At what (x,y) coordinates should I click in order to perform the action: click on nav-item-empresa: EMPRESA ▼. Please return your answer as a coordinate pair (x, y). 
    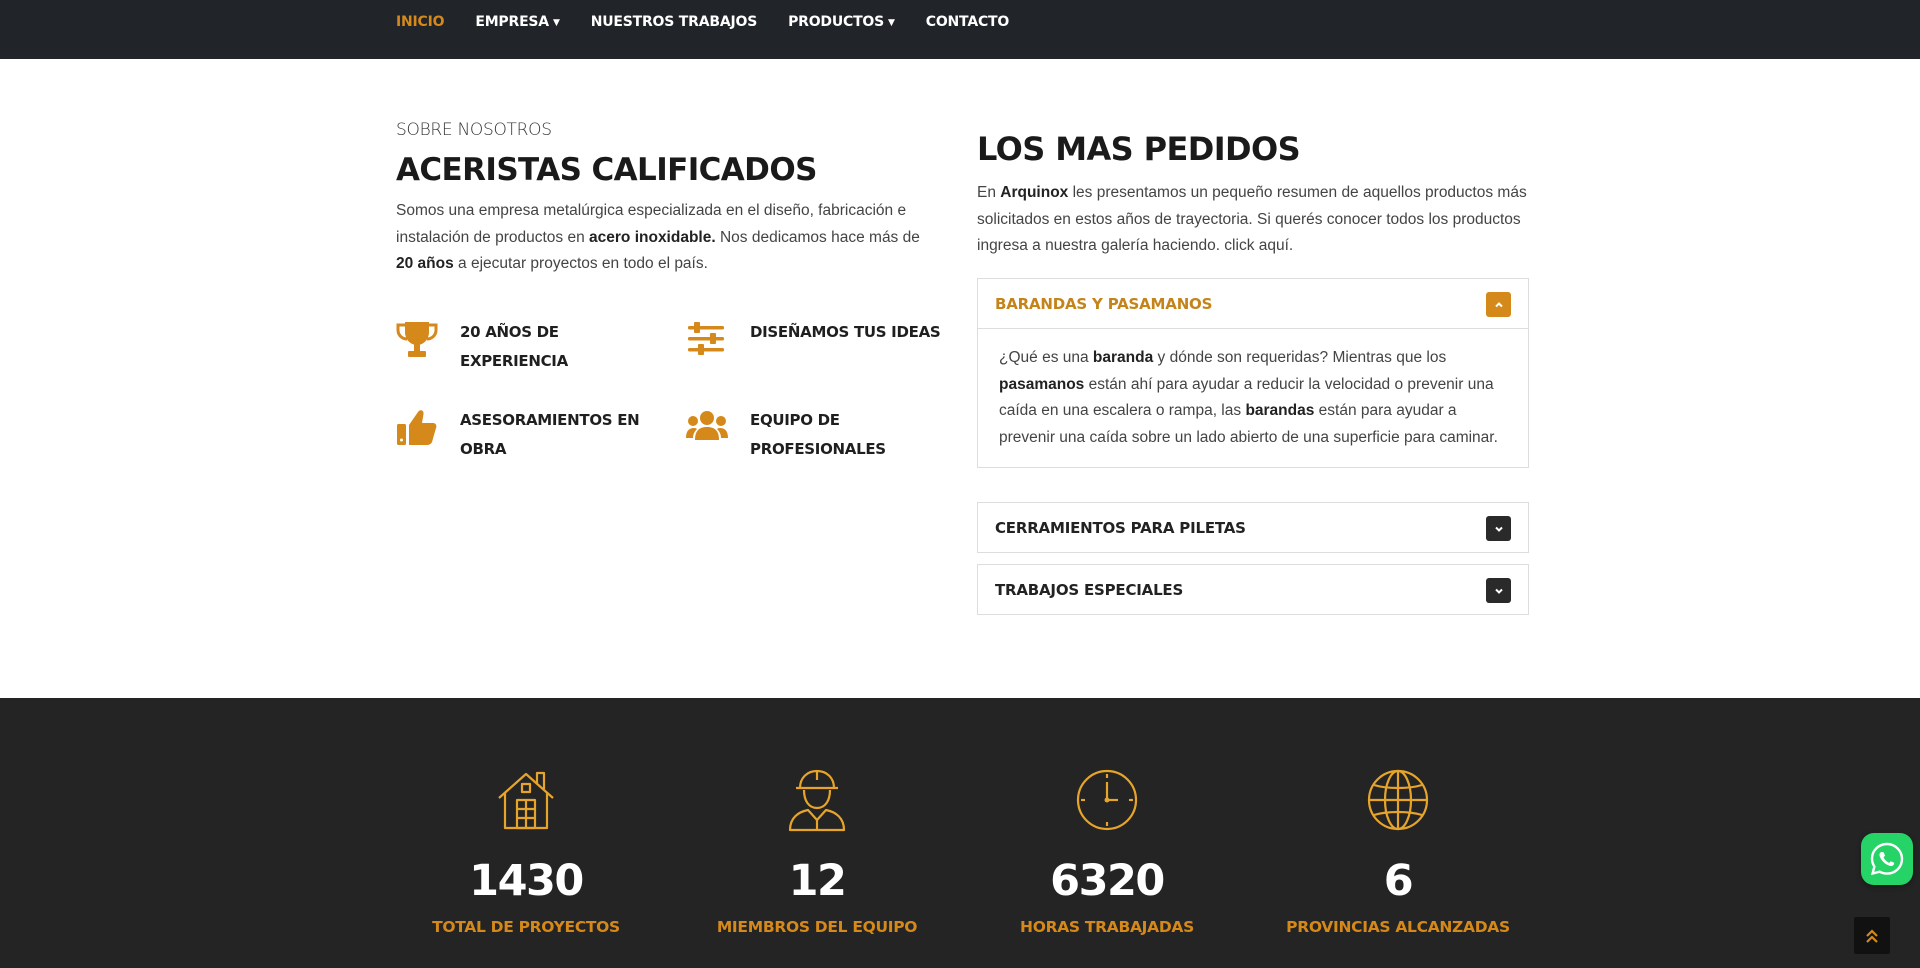
    Looking at the image, I should click on (517, 22).